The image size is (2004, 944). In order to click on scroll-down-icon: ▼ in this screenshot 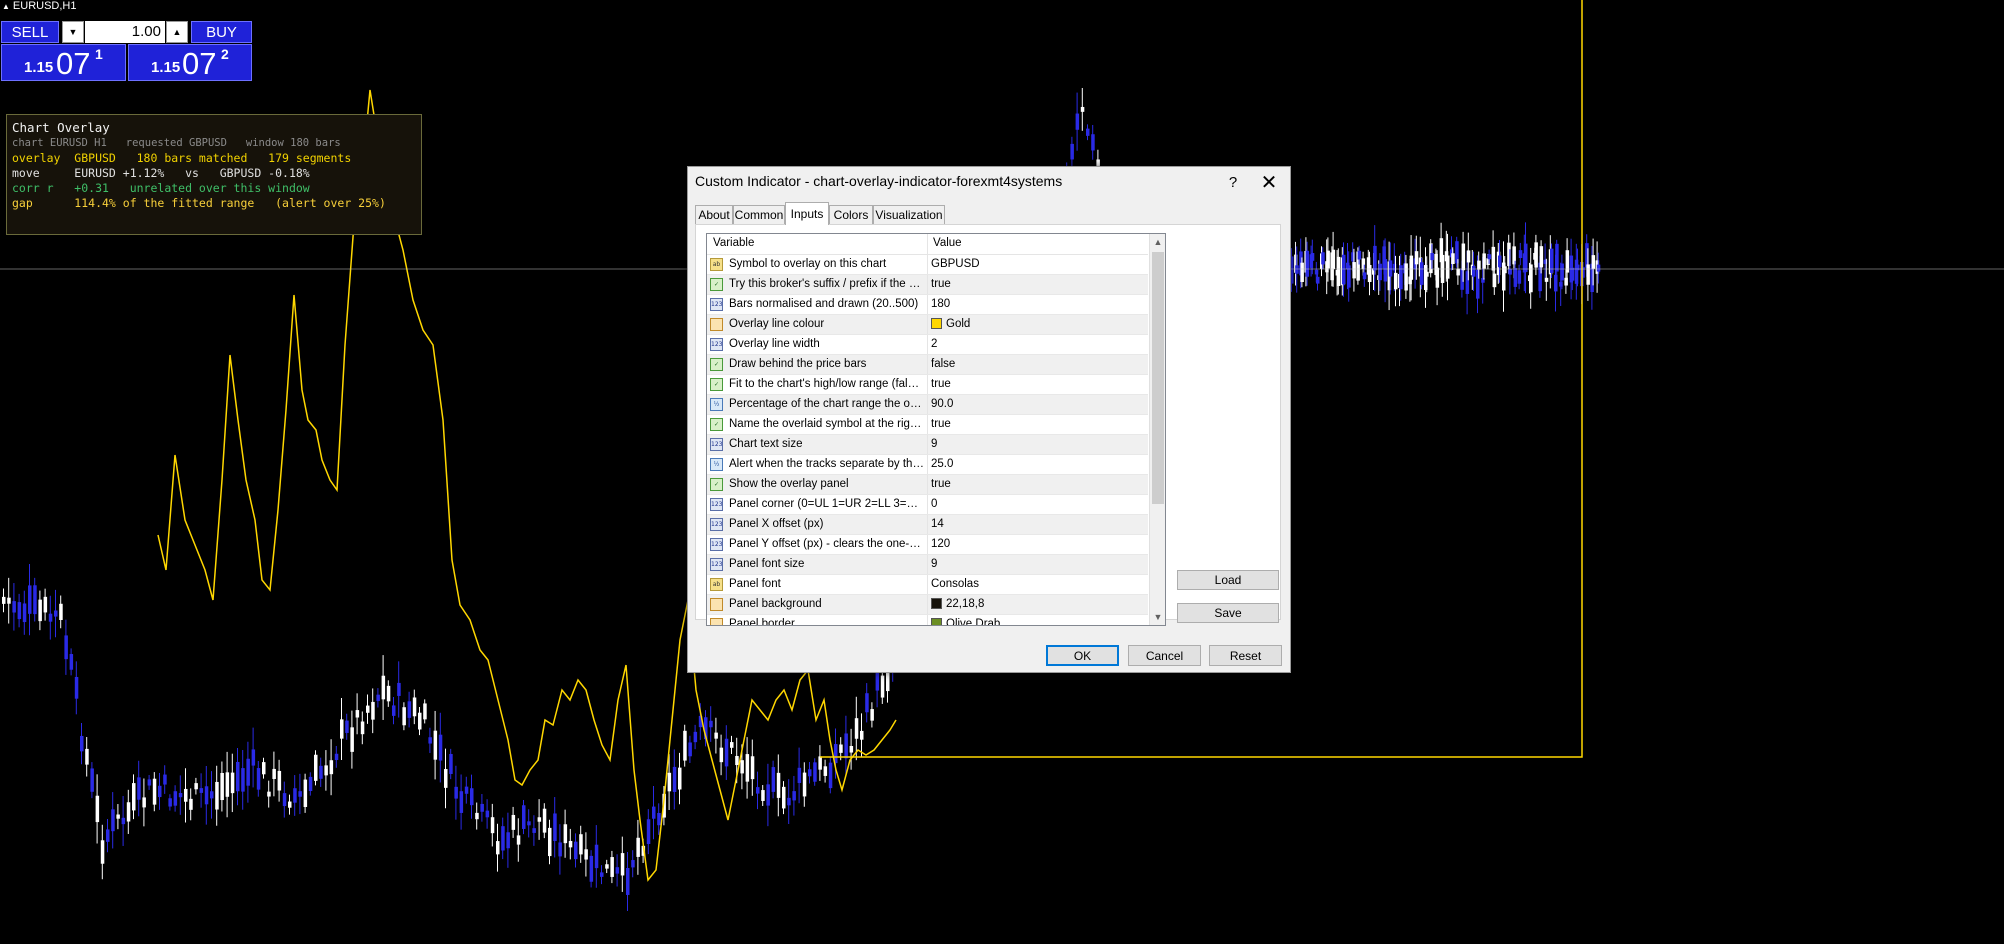, I will do `click(1157, 617)`.